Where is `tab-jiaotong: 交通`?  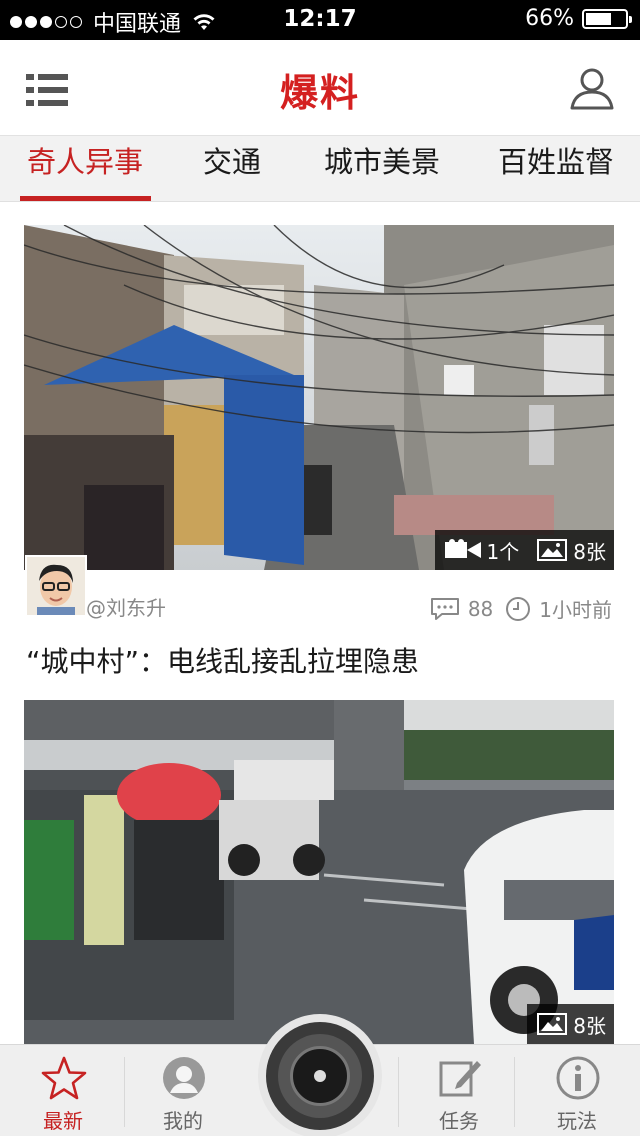 tab-jiaotong: 交通 is located at coordinates (232, 169).